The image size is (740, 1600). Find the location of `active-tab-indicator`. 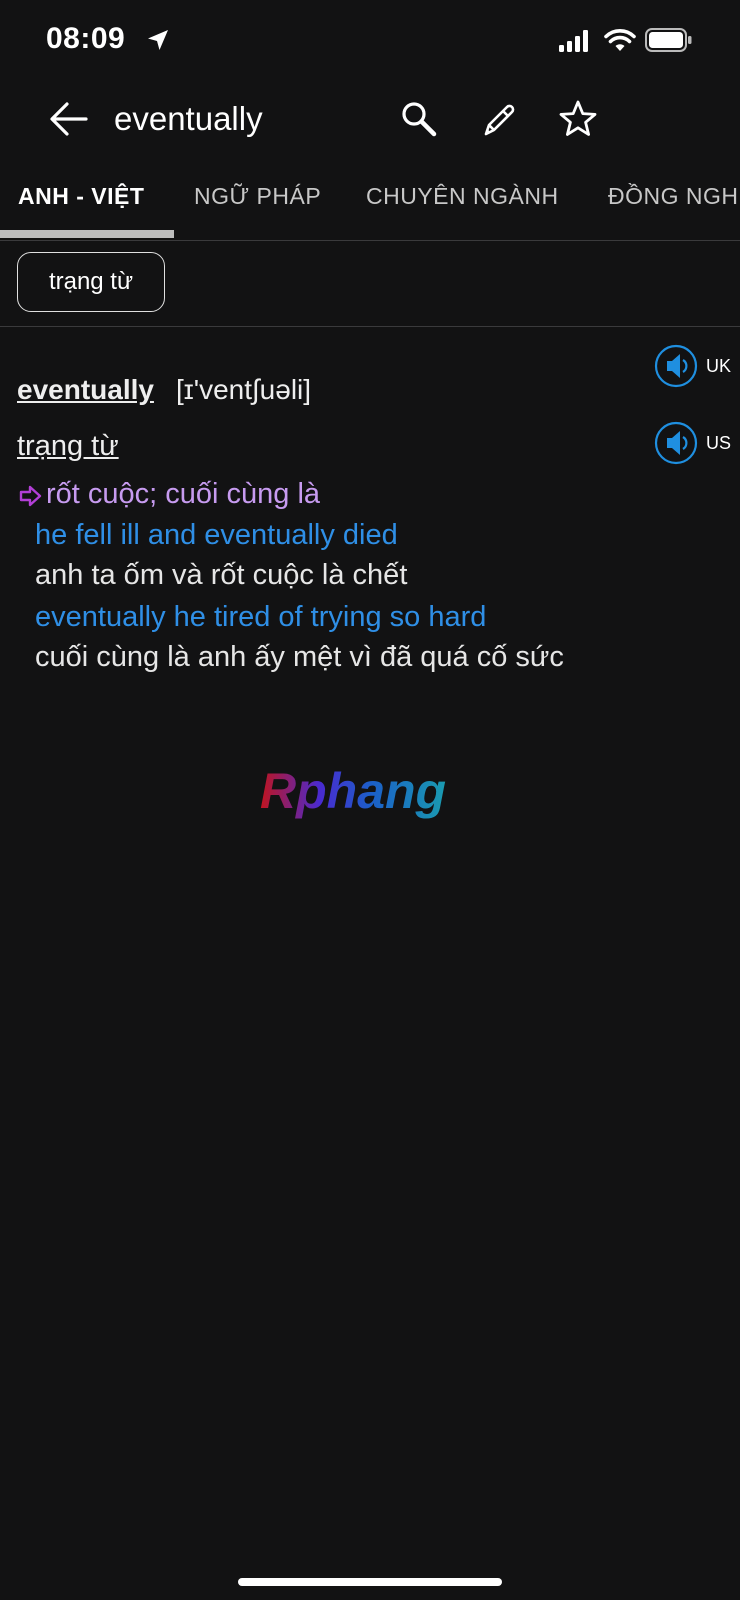

active-tab-indicator is located at coordinates (87, 234).